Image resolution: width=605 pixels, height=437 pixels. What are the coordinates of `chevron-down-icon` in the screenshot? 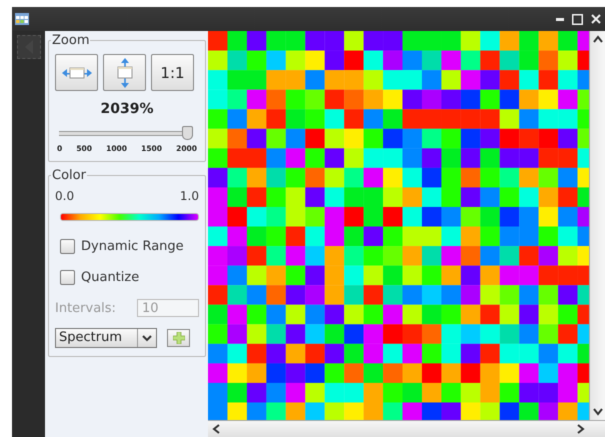 It's located at (147, 338).